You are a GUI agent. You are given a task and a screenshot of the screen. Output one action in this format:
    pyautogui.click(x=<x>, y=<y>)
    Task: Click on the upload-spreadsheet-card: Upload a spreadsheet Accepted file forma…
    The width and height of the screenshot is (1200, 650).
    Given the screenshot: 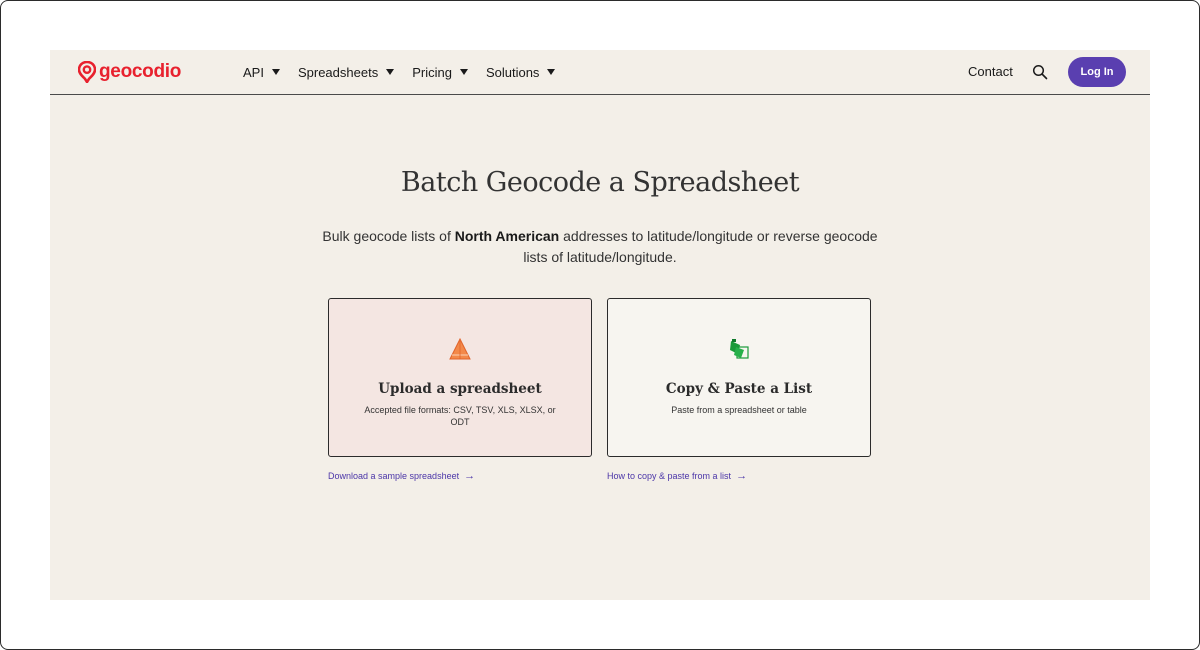 What is the action you would take?
    pyautogui.click(x=460, y=377)
    